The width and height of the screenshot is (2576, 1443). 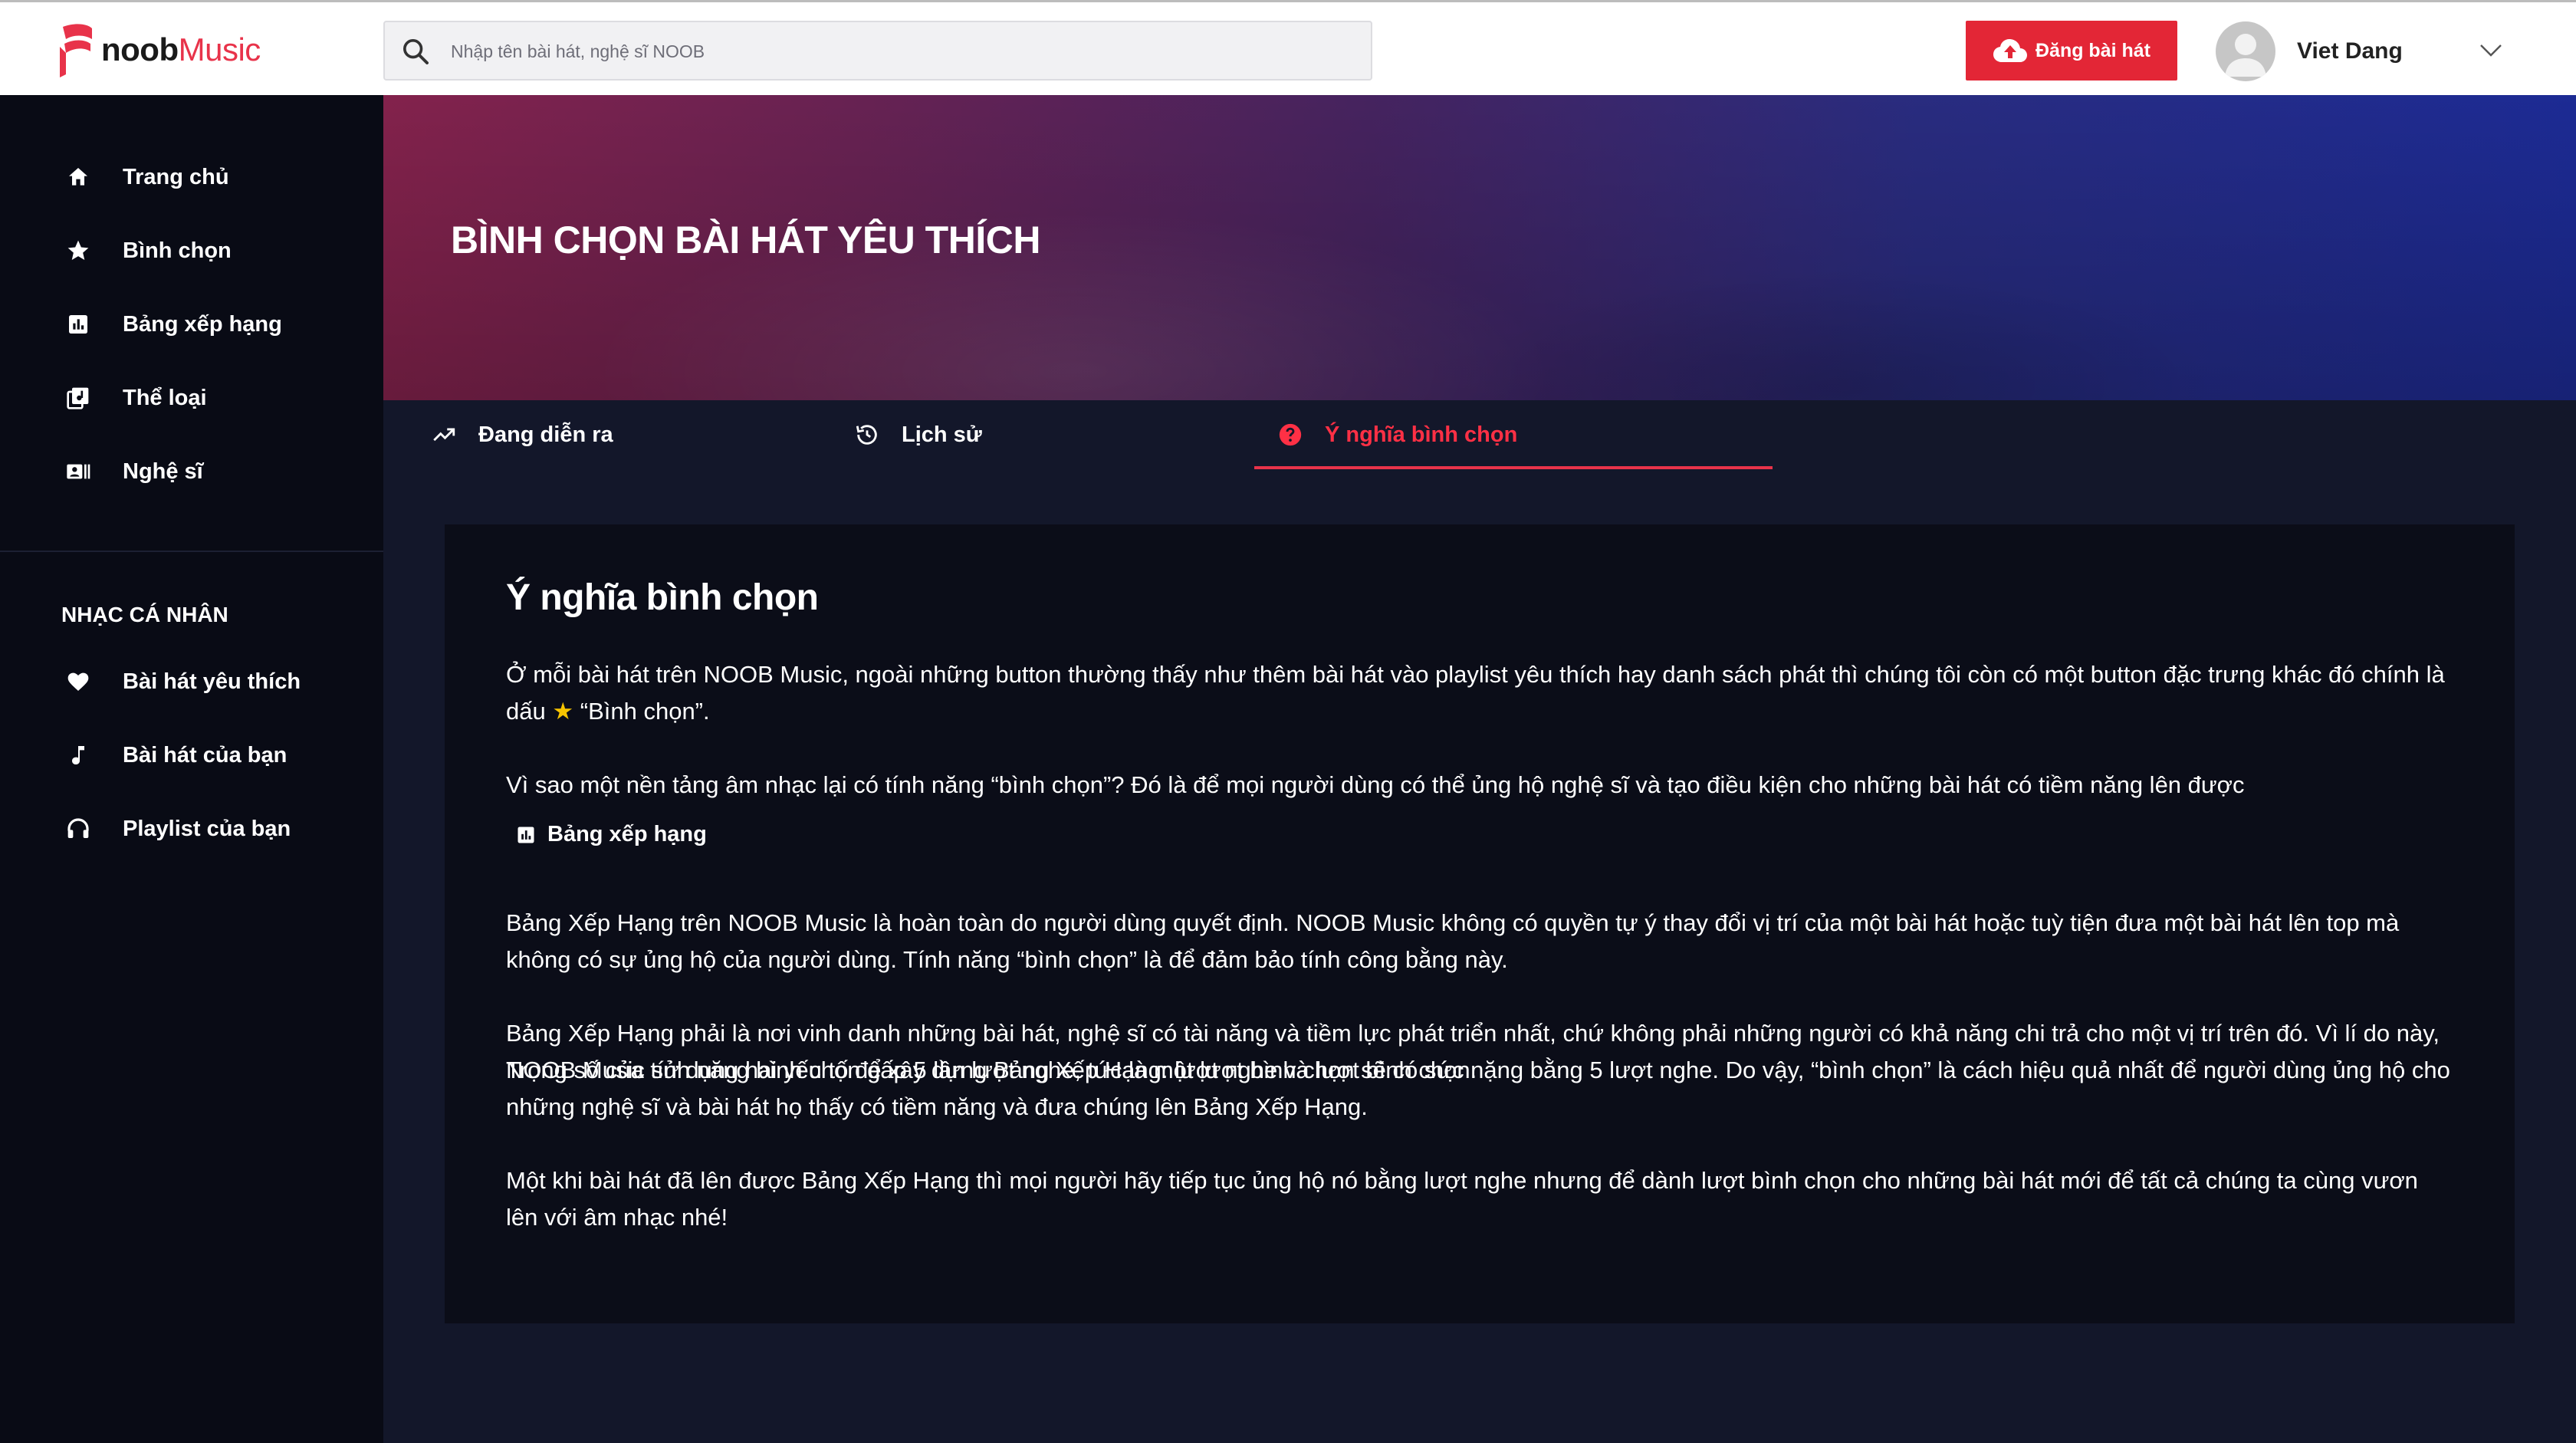 I want to click on home-icon, so click(x=78, y=177).